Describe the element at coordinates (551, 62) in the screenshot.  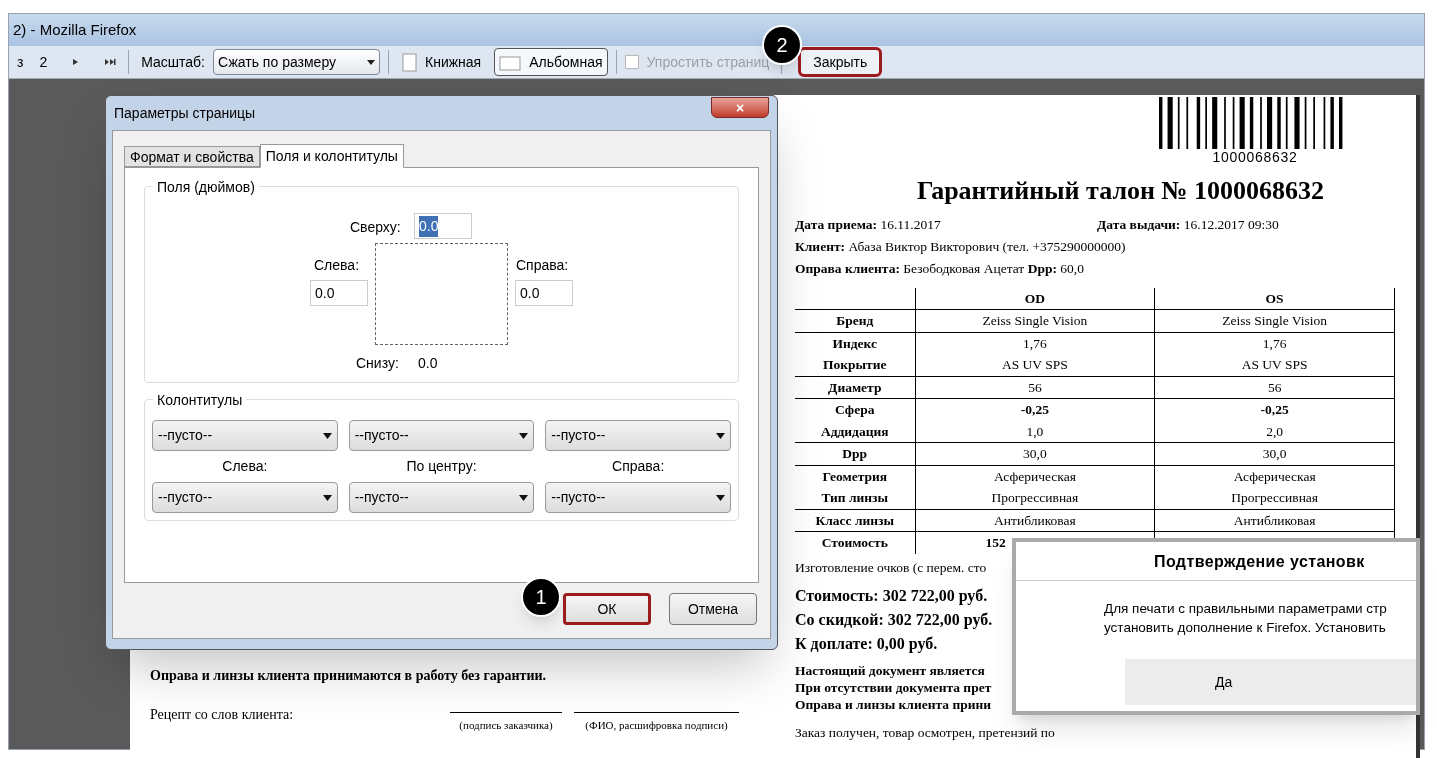
I see `orientation-button: Альбомная` at that location.